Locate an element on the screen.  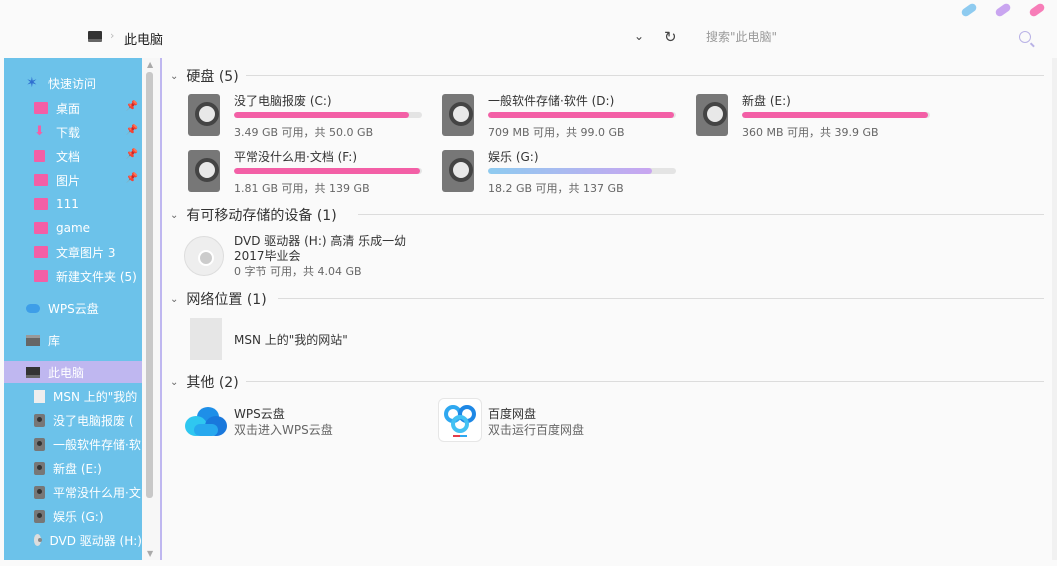
title-bar: › 此电脑 ⌄ ↻ is located at coordinates (528, 29).